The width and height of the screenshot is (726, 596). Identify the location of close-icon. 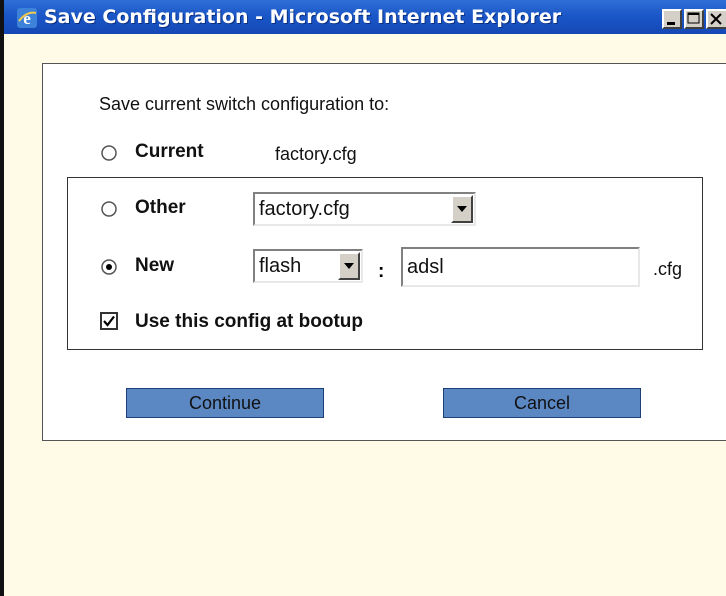
(716, 19).